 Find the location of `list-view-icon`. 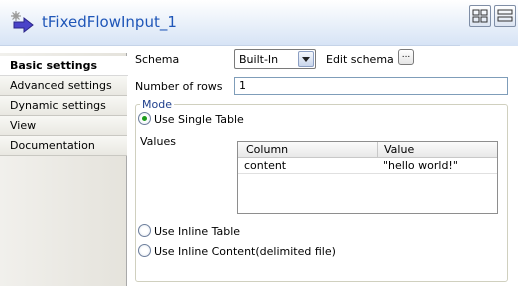

list-view-icon is located at coordinates (505, 15).